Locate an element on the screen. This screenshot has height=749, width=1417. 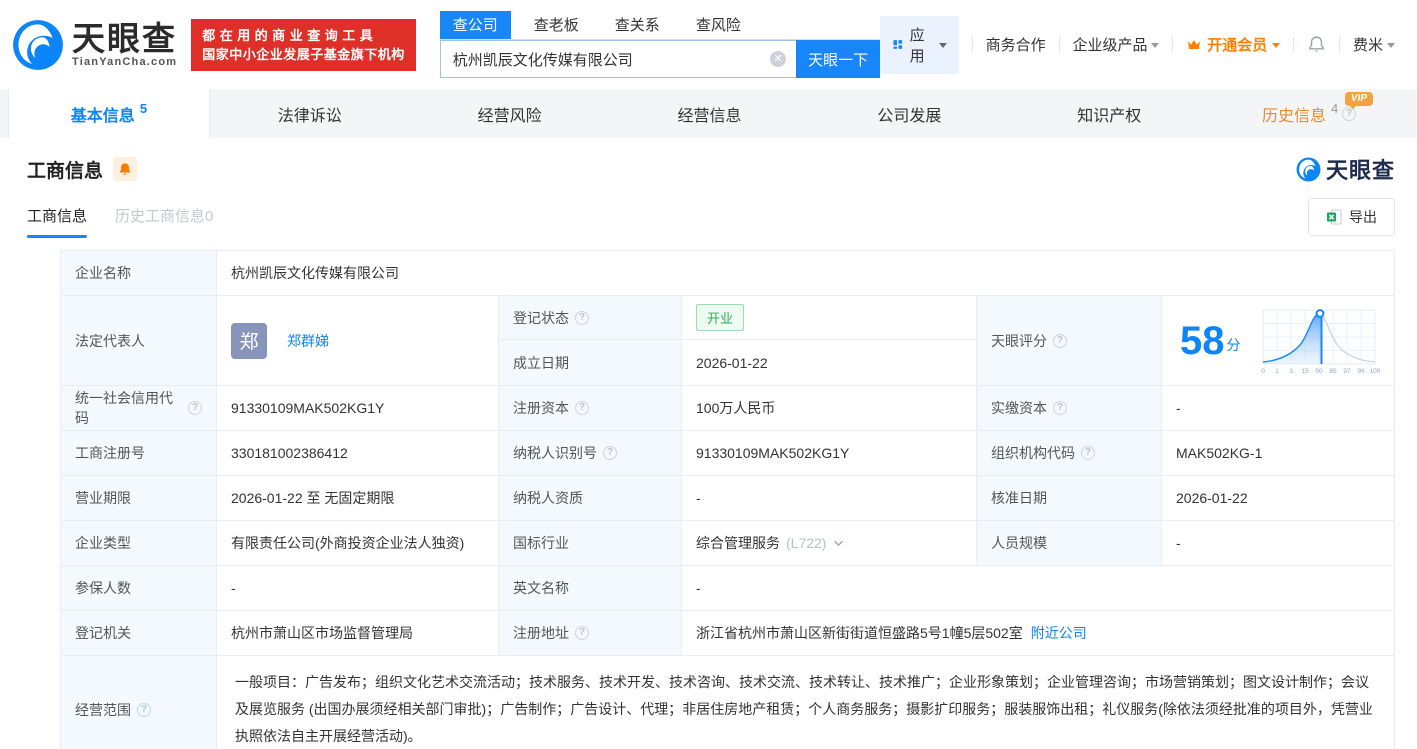
paid-capital-label-text: 实缴资本 is located at coordinates (1019, 408).